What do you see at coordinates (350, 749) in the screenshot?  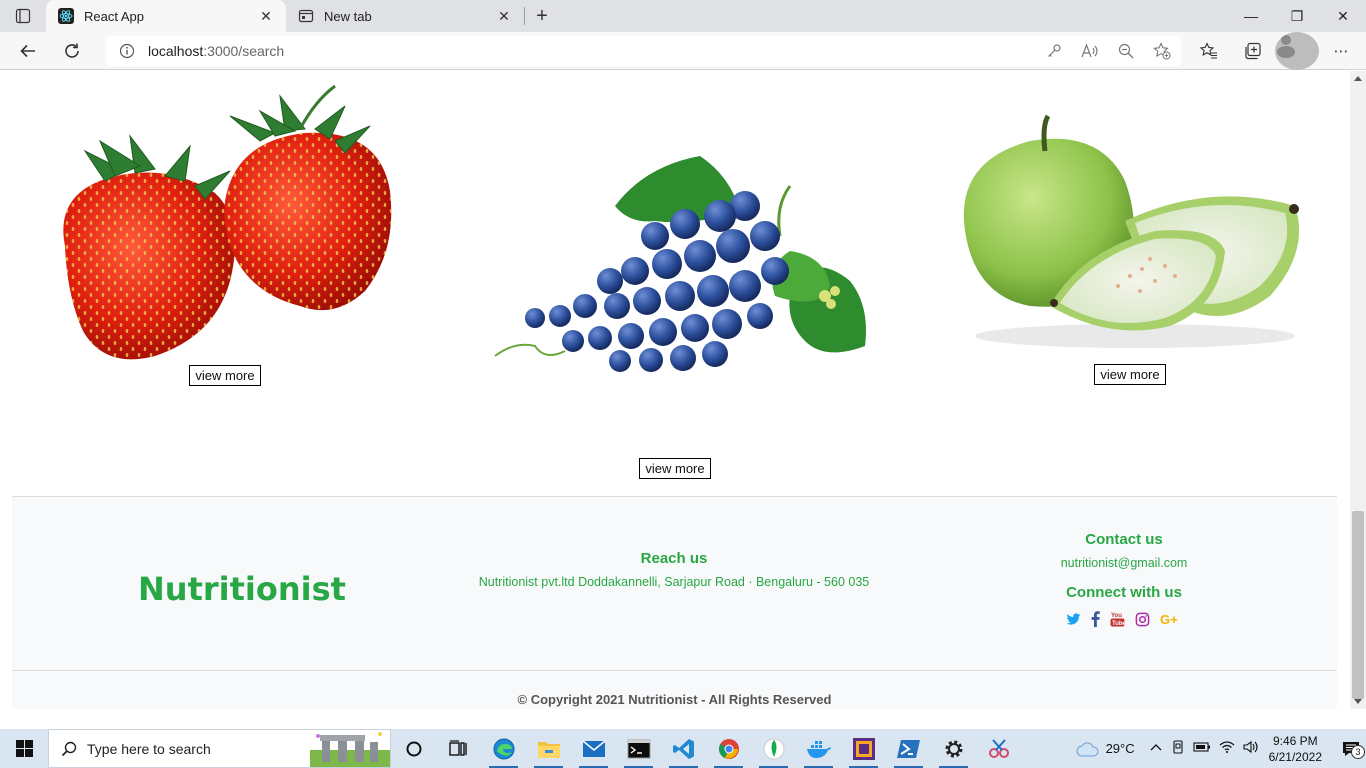 I see `search-highlight-icon` at bounding box center [350, 749].